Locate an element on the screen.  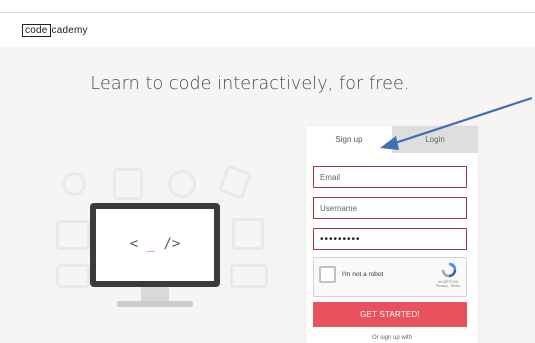
monitor-code-text: < _ /> is located at coordinates (155, 244).